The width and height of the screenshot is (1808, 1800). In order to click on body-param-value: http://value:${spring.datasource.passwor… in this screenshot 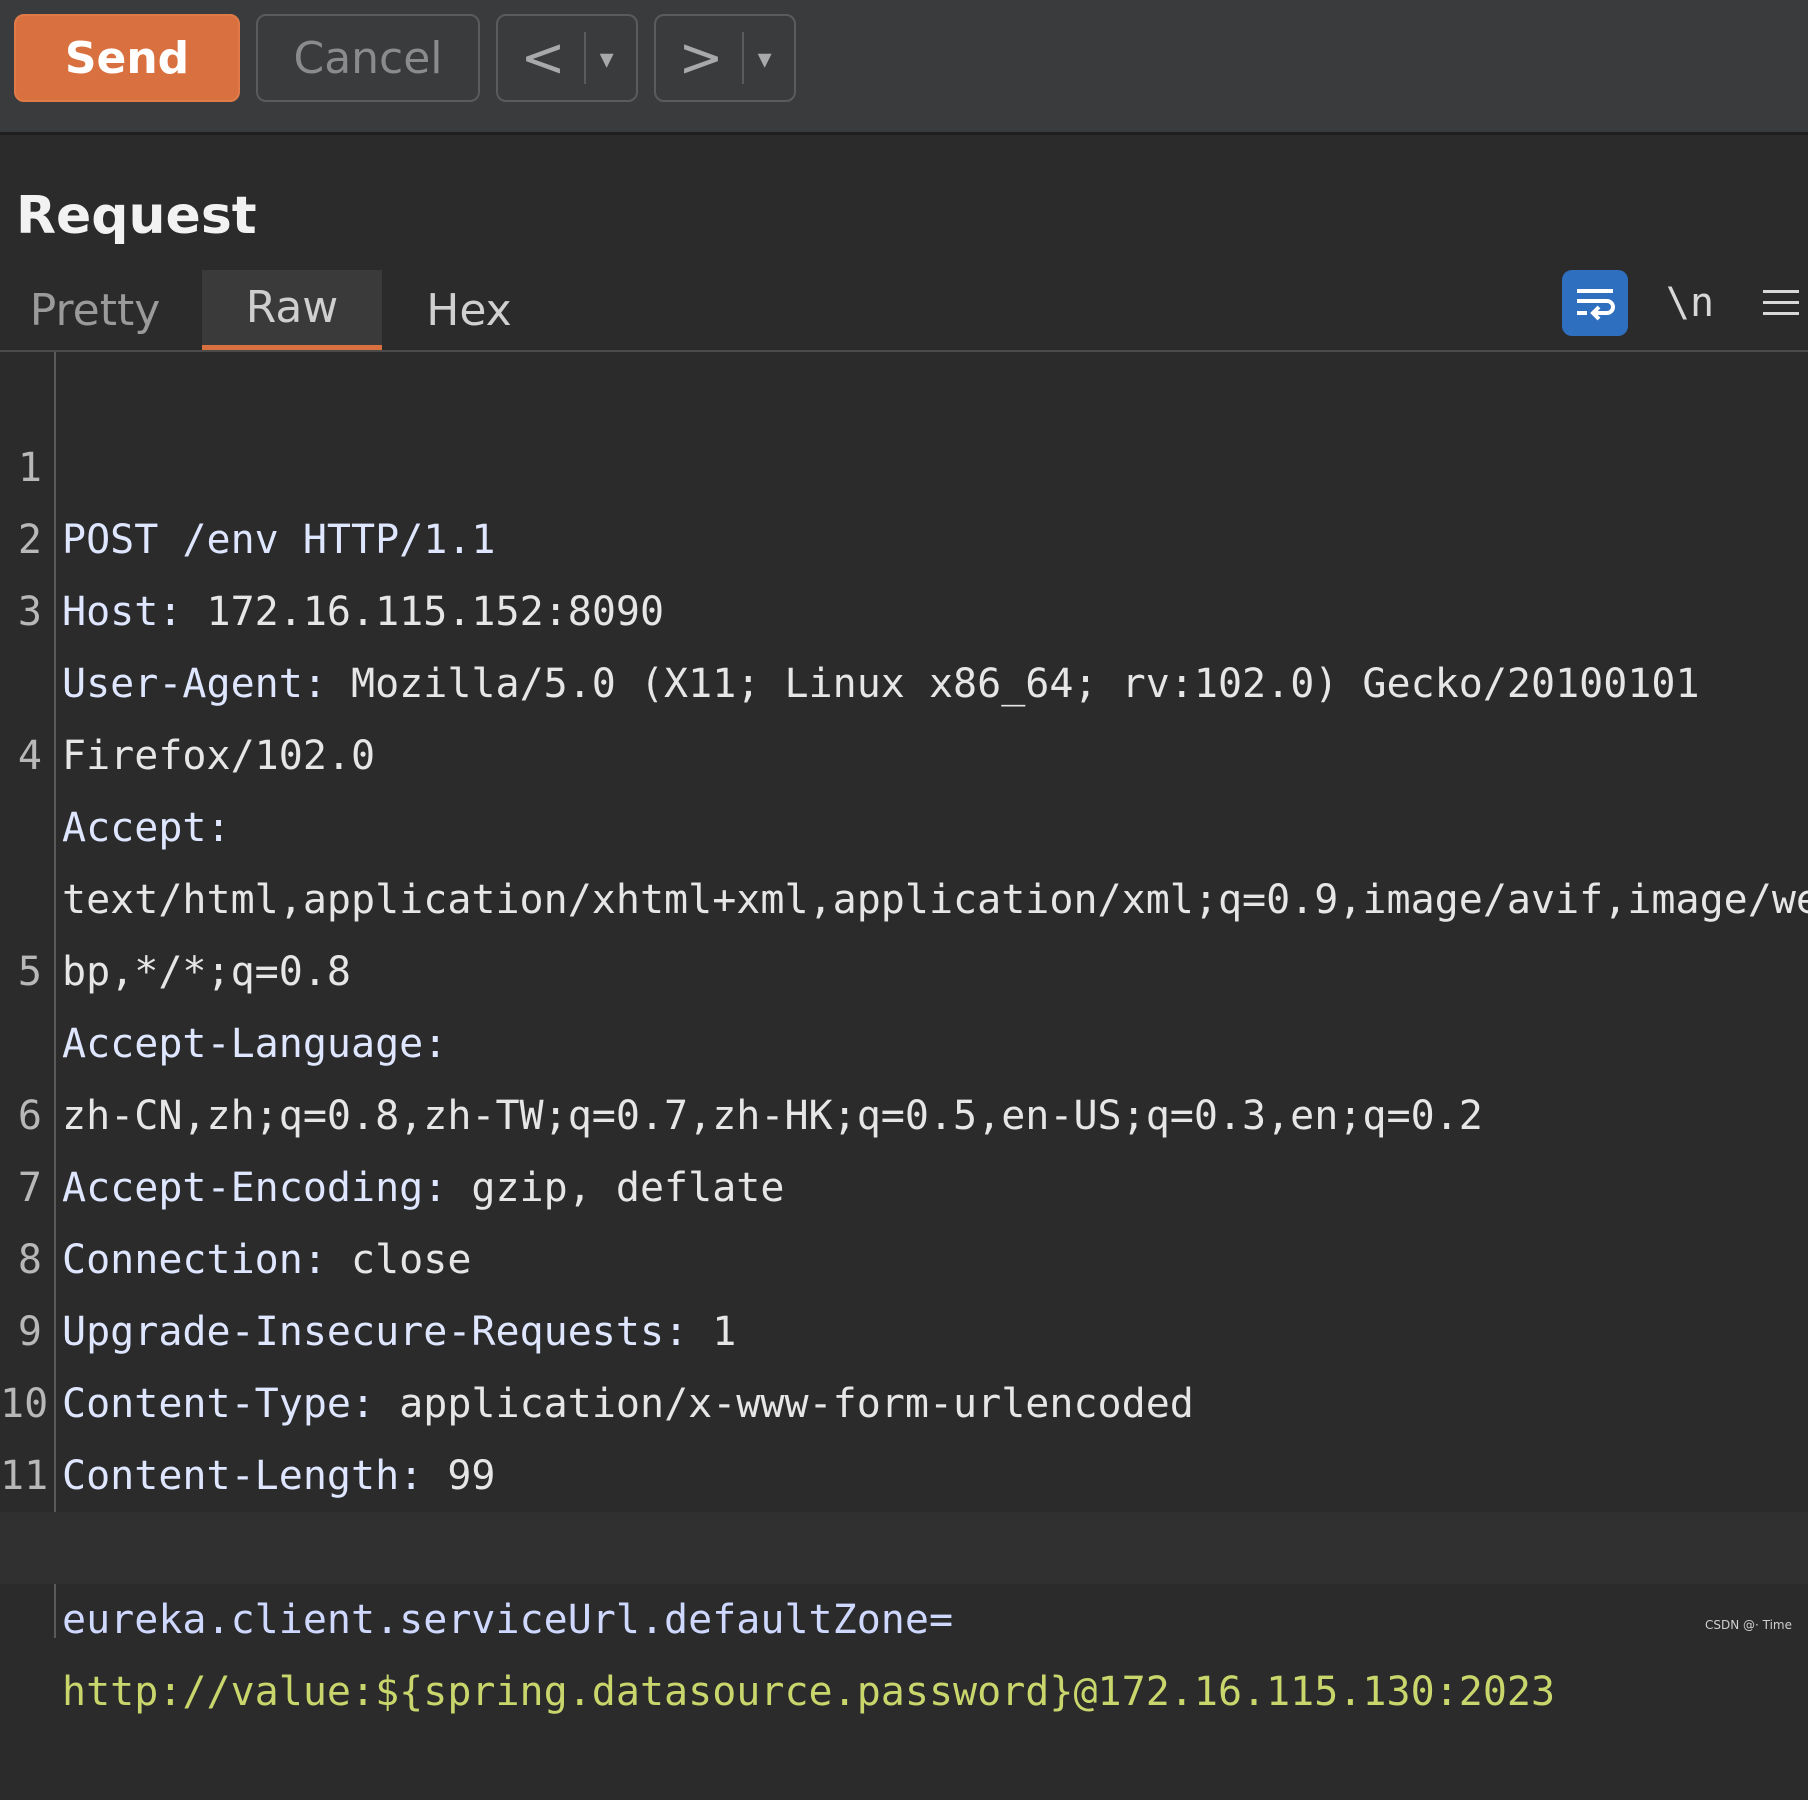, I will do `click(809, 1692)`.